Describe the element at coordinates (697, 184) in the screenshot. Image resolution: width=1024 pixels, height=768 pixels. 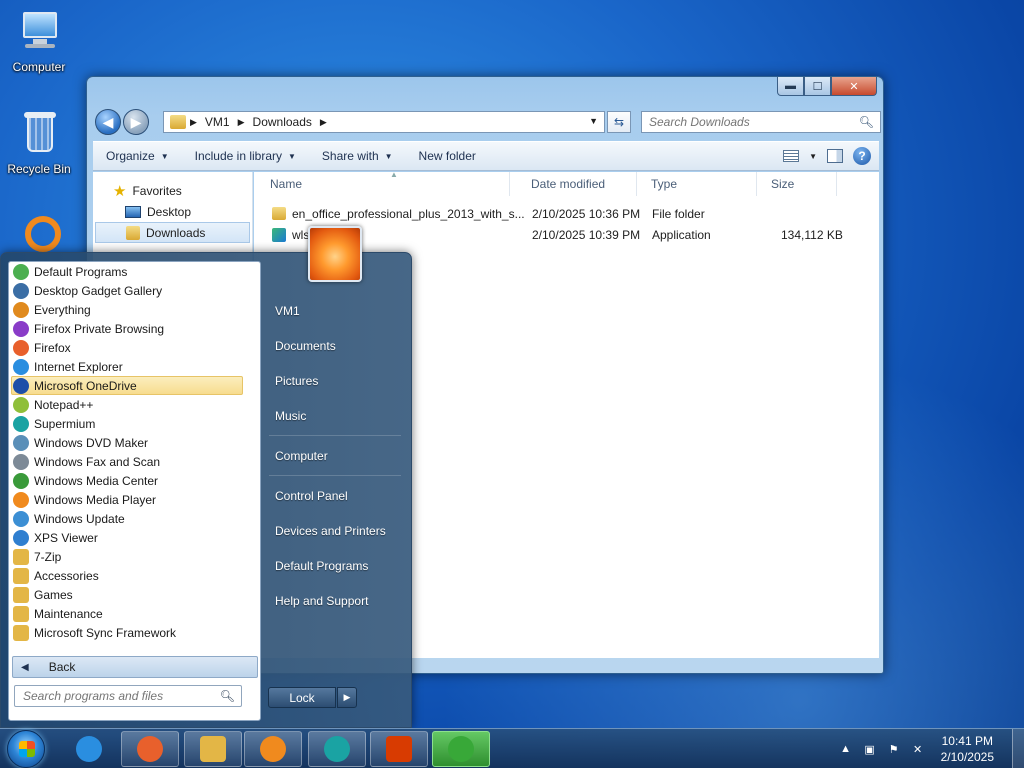
I see `column-type: Type` at that location.